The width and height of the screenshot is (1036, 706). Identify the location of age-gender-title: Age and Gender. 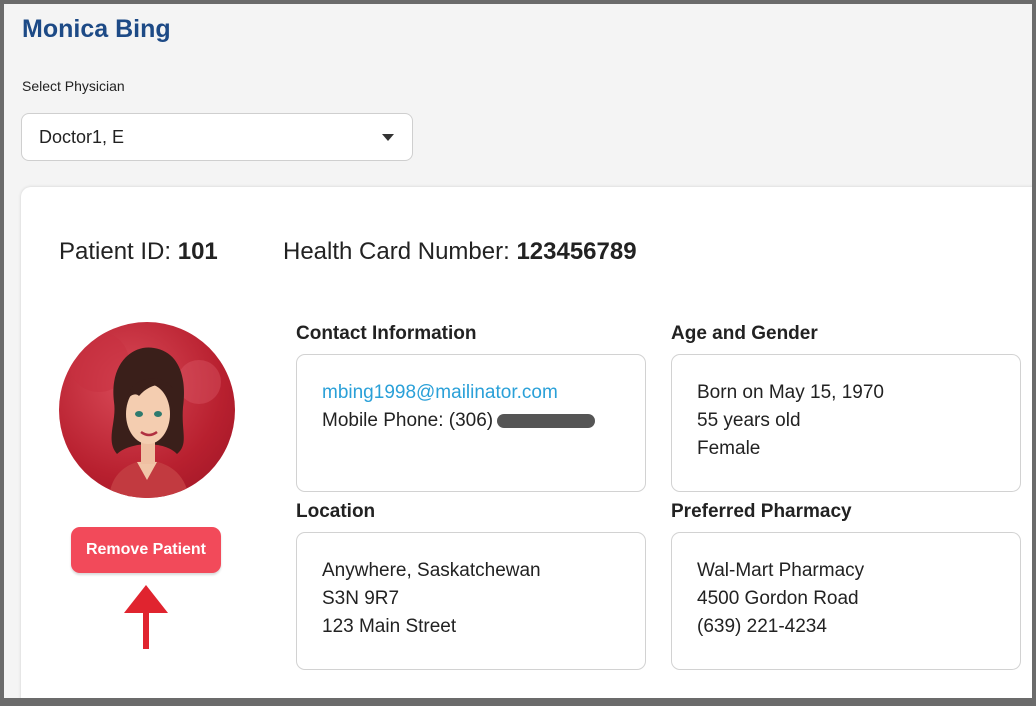
(744, 333).